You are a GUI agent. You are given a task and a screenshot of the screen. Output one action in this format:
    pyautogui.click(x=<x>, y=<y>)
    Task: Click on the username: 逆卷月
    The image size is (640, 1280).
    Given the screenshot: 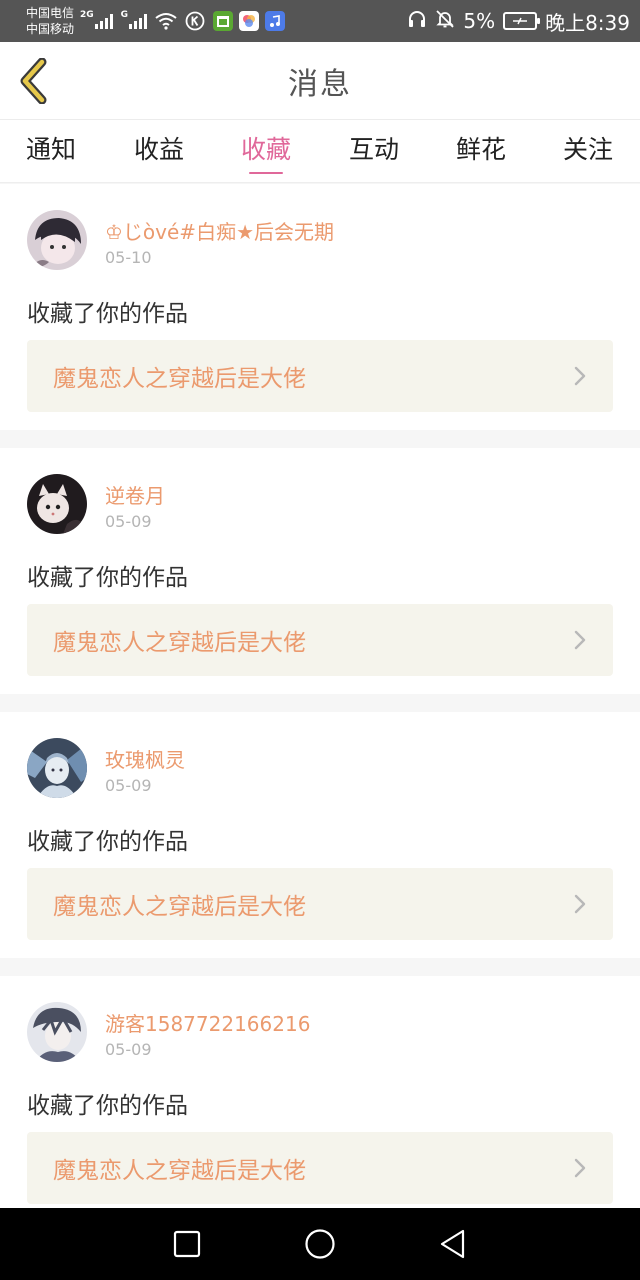 What is the action you would take?
    pyautogui.click(x=135, y=494)
    